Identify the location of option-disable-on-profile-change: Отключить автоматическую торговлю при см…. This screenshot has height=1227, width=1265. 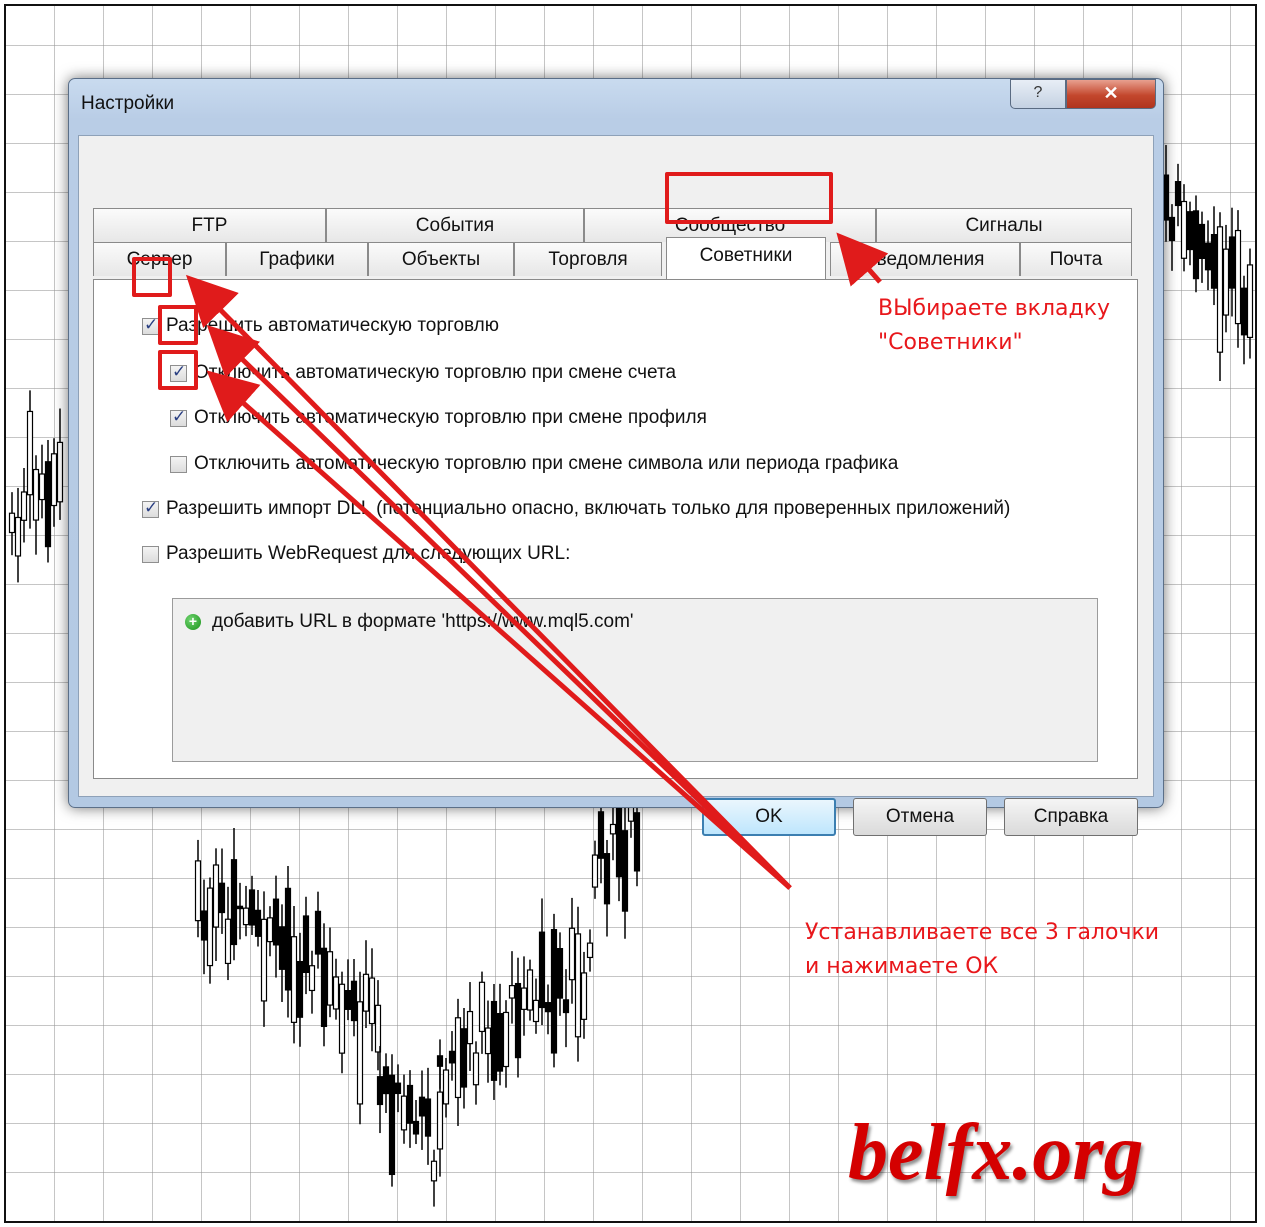
(438, 418).